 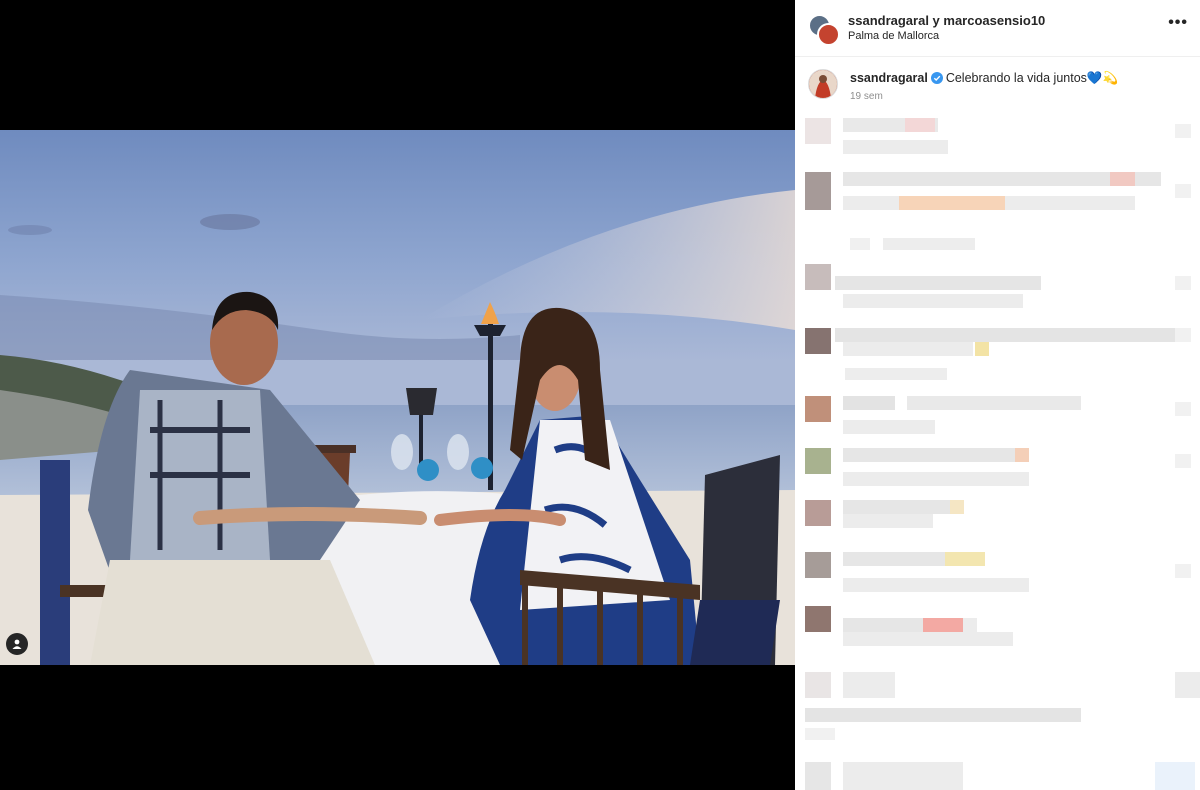 What do you see at coordinates (17, 644) in the screenshot?
I see `user-tag-icon` at bounding box center [17, 644].